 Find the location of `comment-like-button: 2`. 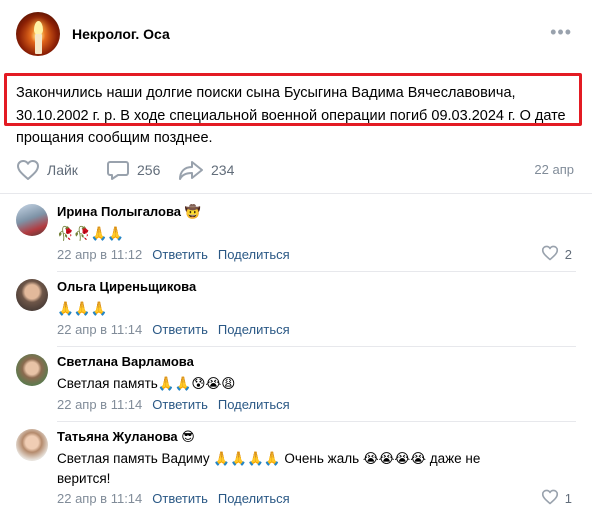

comment-like-button: 2 is located at coordinates (556, 254).